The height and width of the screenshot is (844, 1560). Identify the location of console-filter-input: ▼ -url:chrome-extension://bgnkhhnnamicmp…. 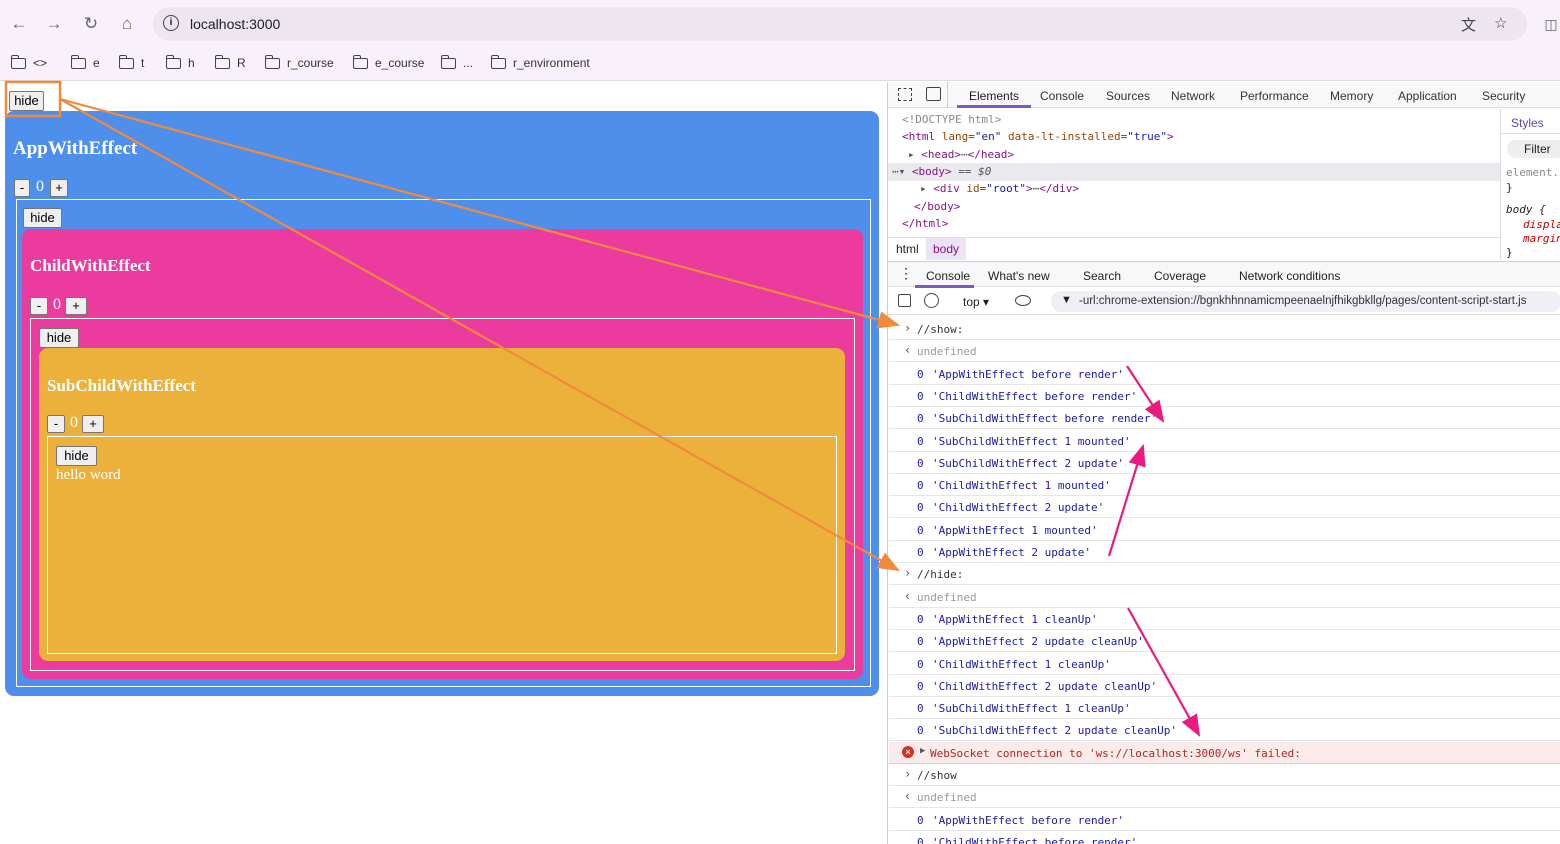
(1305, 301).